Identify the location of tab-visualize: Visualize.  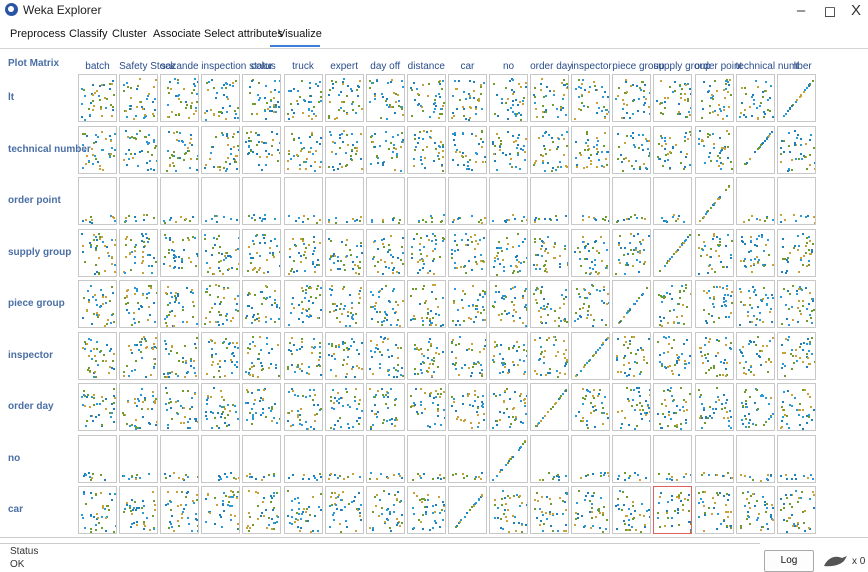
(300, 34).